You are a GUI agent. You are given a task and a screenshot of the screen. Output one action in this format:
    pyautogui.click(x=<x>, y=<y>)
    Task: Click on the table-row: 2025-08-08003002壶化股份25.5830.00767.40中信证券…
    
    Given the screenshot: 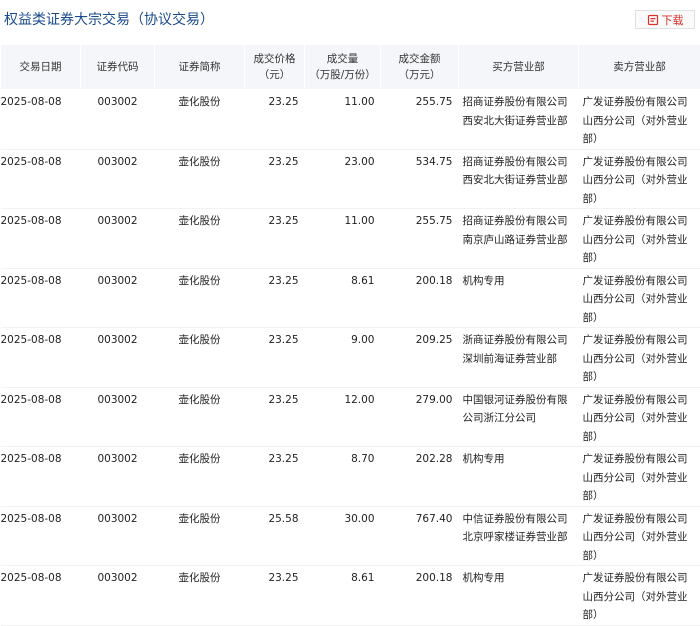 What is the action you would take?
    pyautogui.click(x=350, y=536)
    